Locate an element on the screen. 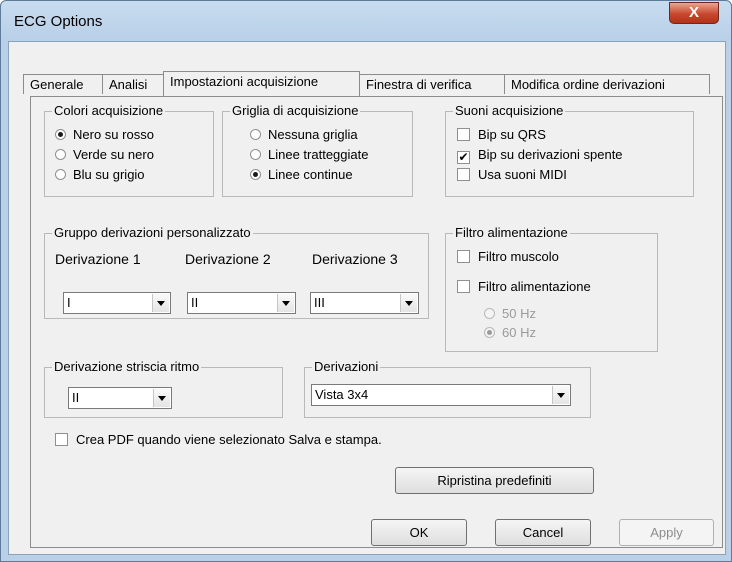 This screenshot has width=732, height=562. lead-3-select: III is located at coordinates (364, 303).